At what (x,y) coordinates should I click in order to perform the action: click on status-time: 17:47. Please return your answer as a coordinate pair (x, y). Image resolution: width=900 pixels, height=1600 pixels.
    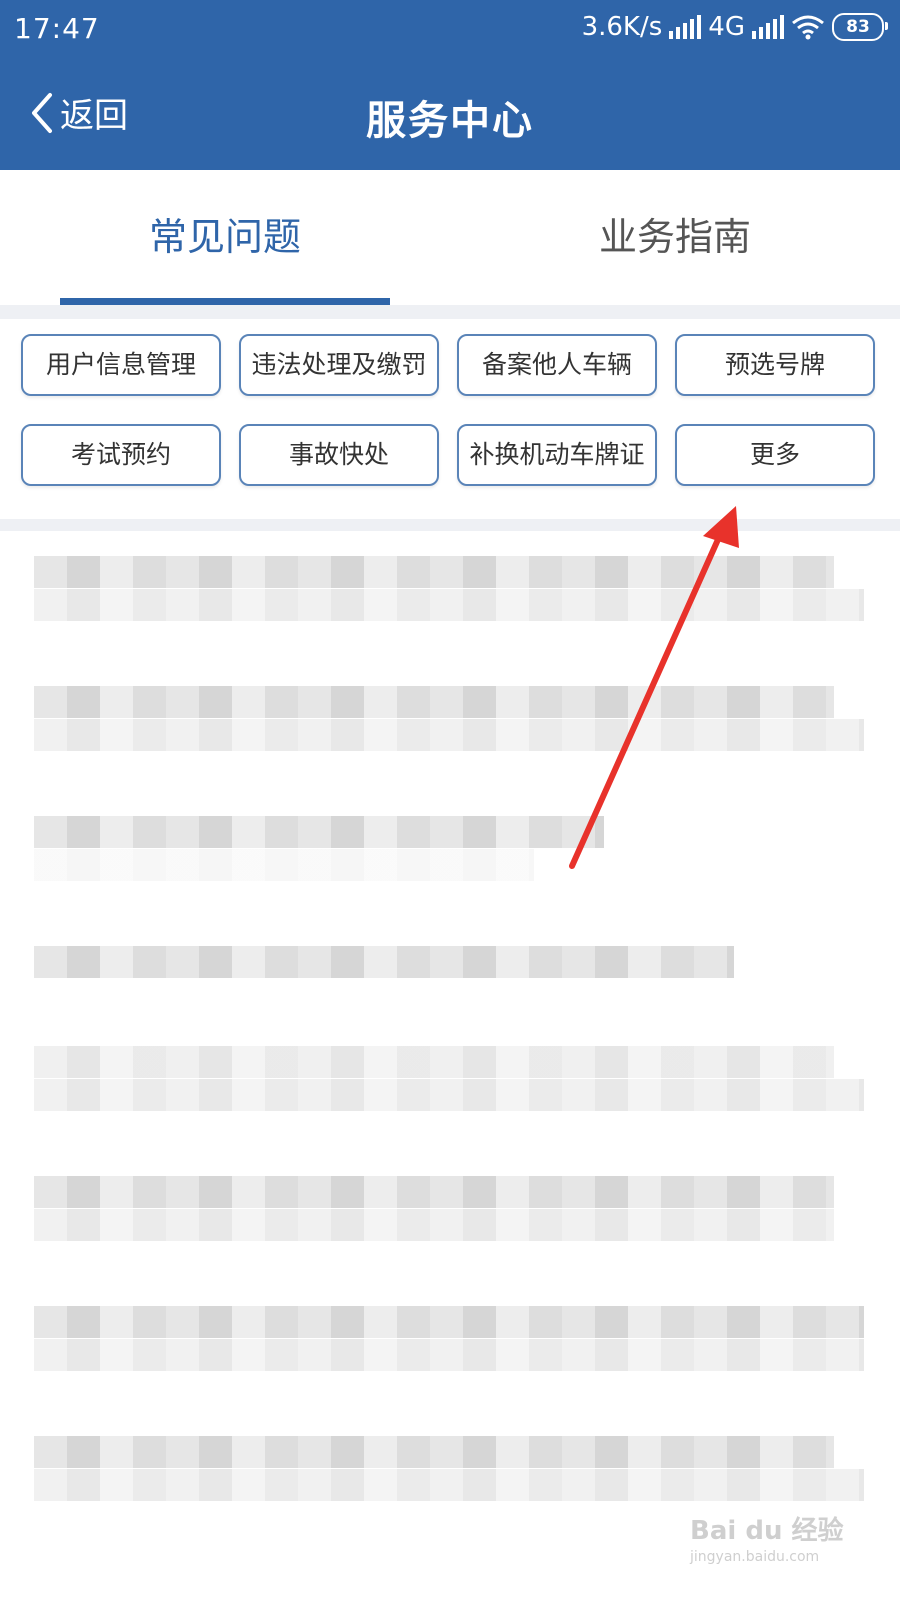
    Looking at the image, I should click on (57, 28).